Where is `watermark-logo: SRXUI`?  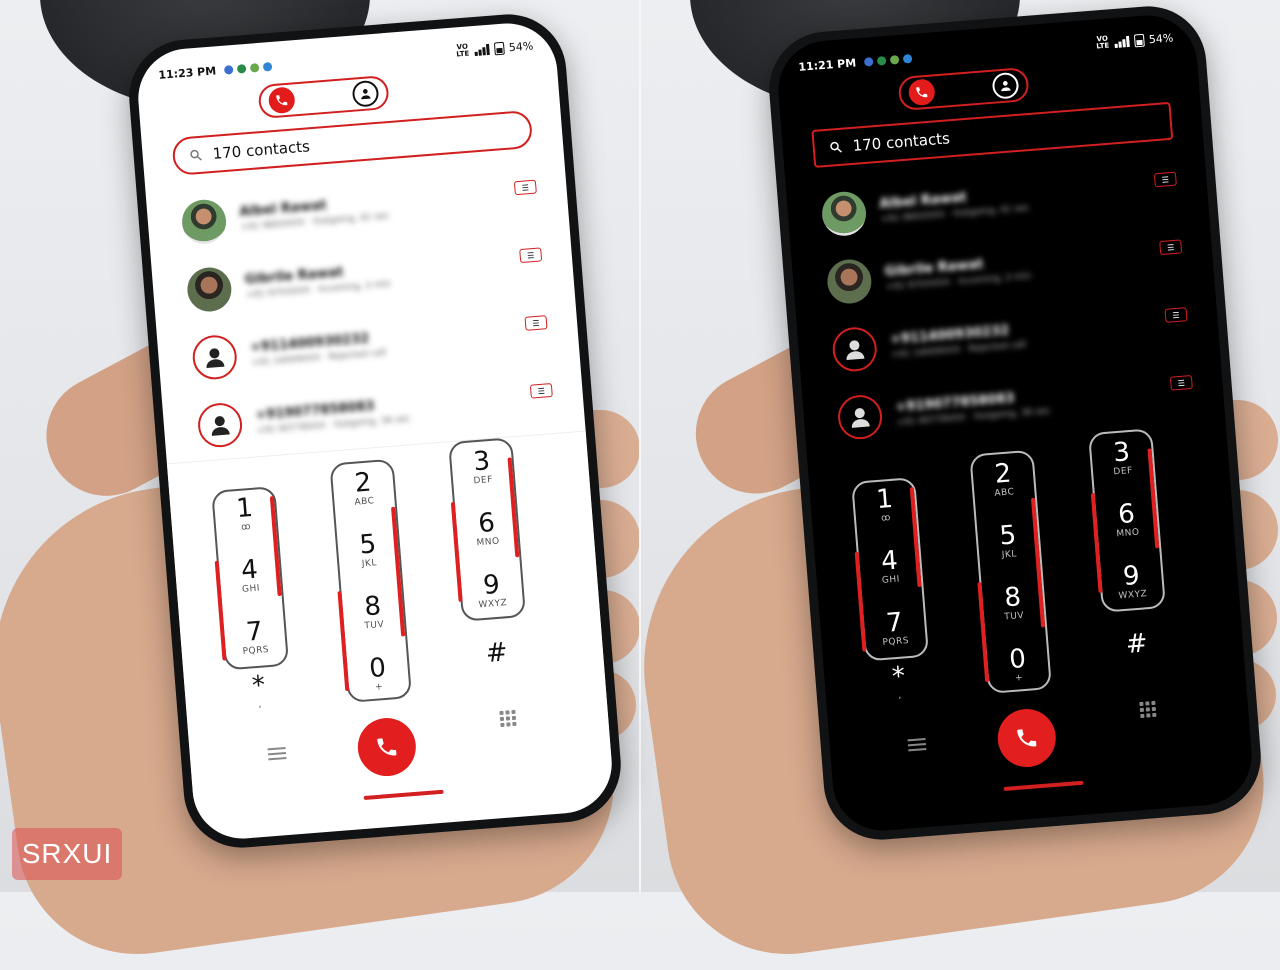 watermark-logo: SRXUI is located at coordinates (67, 854).